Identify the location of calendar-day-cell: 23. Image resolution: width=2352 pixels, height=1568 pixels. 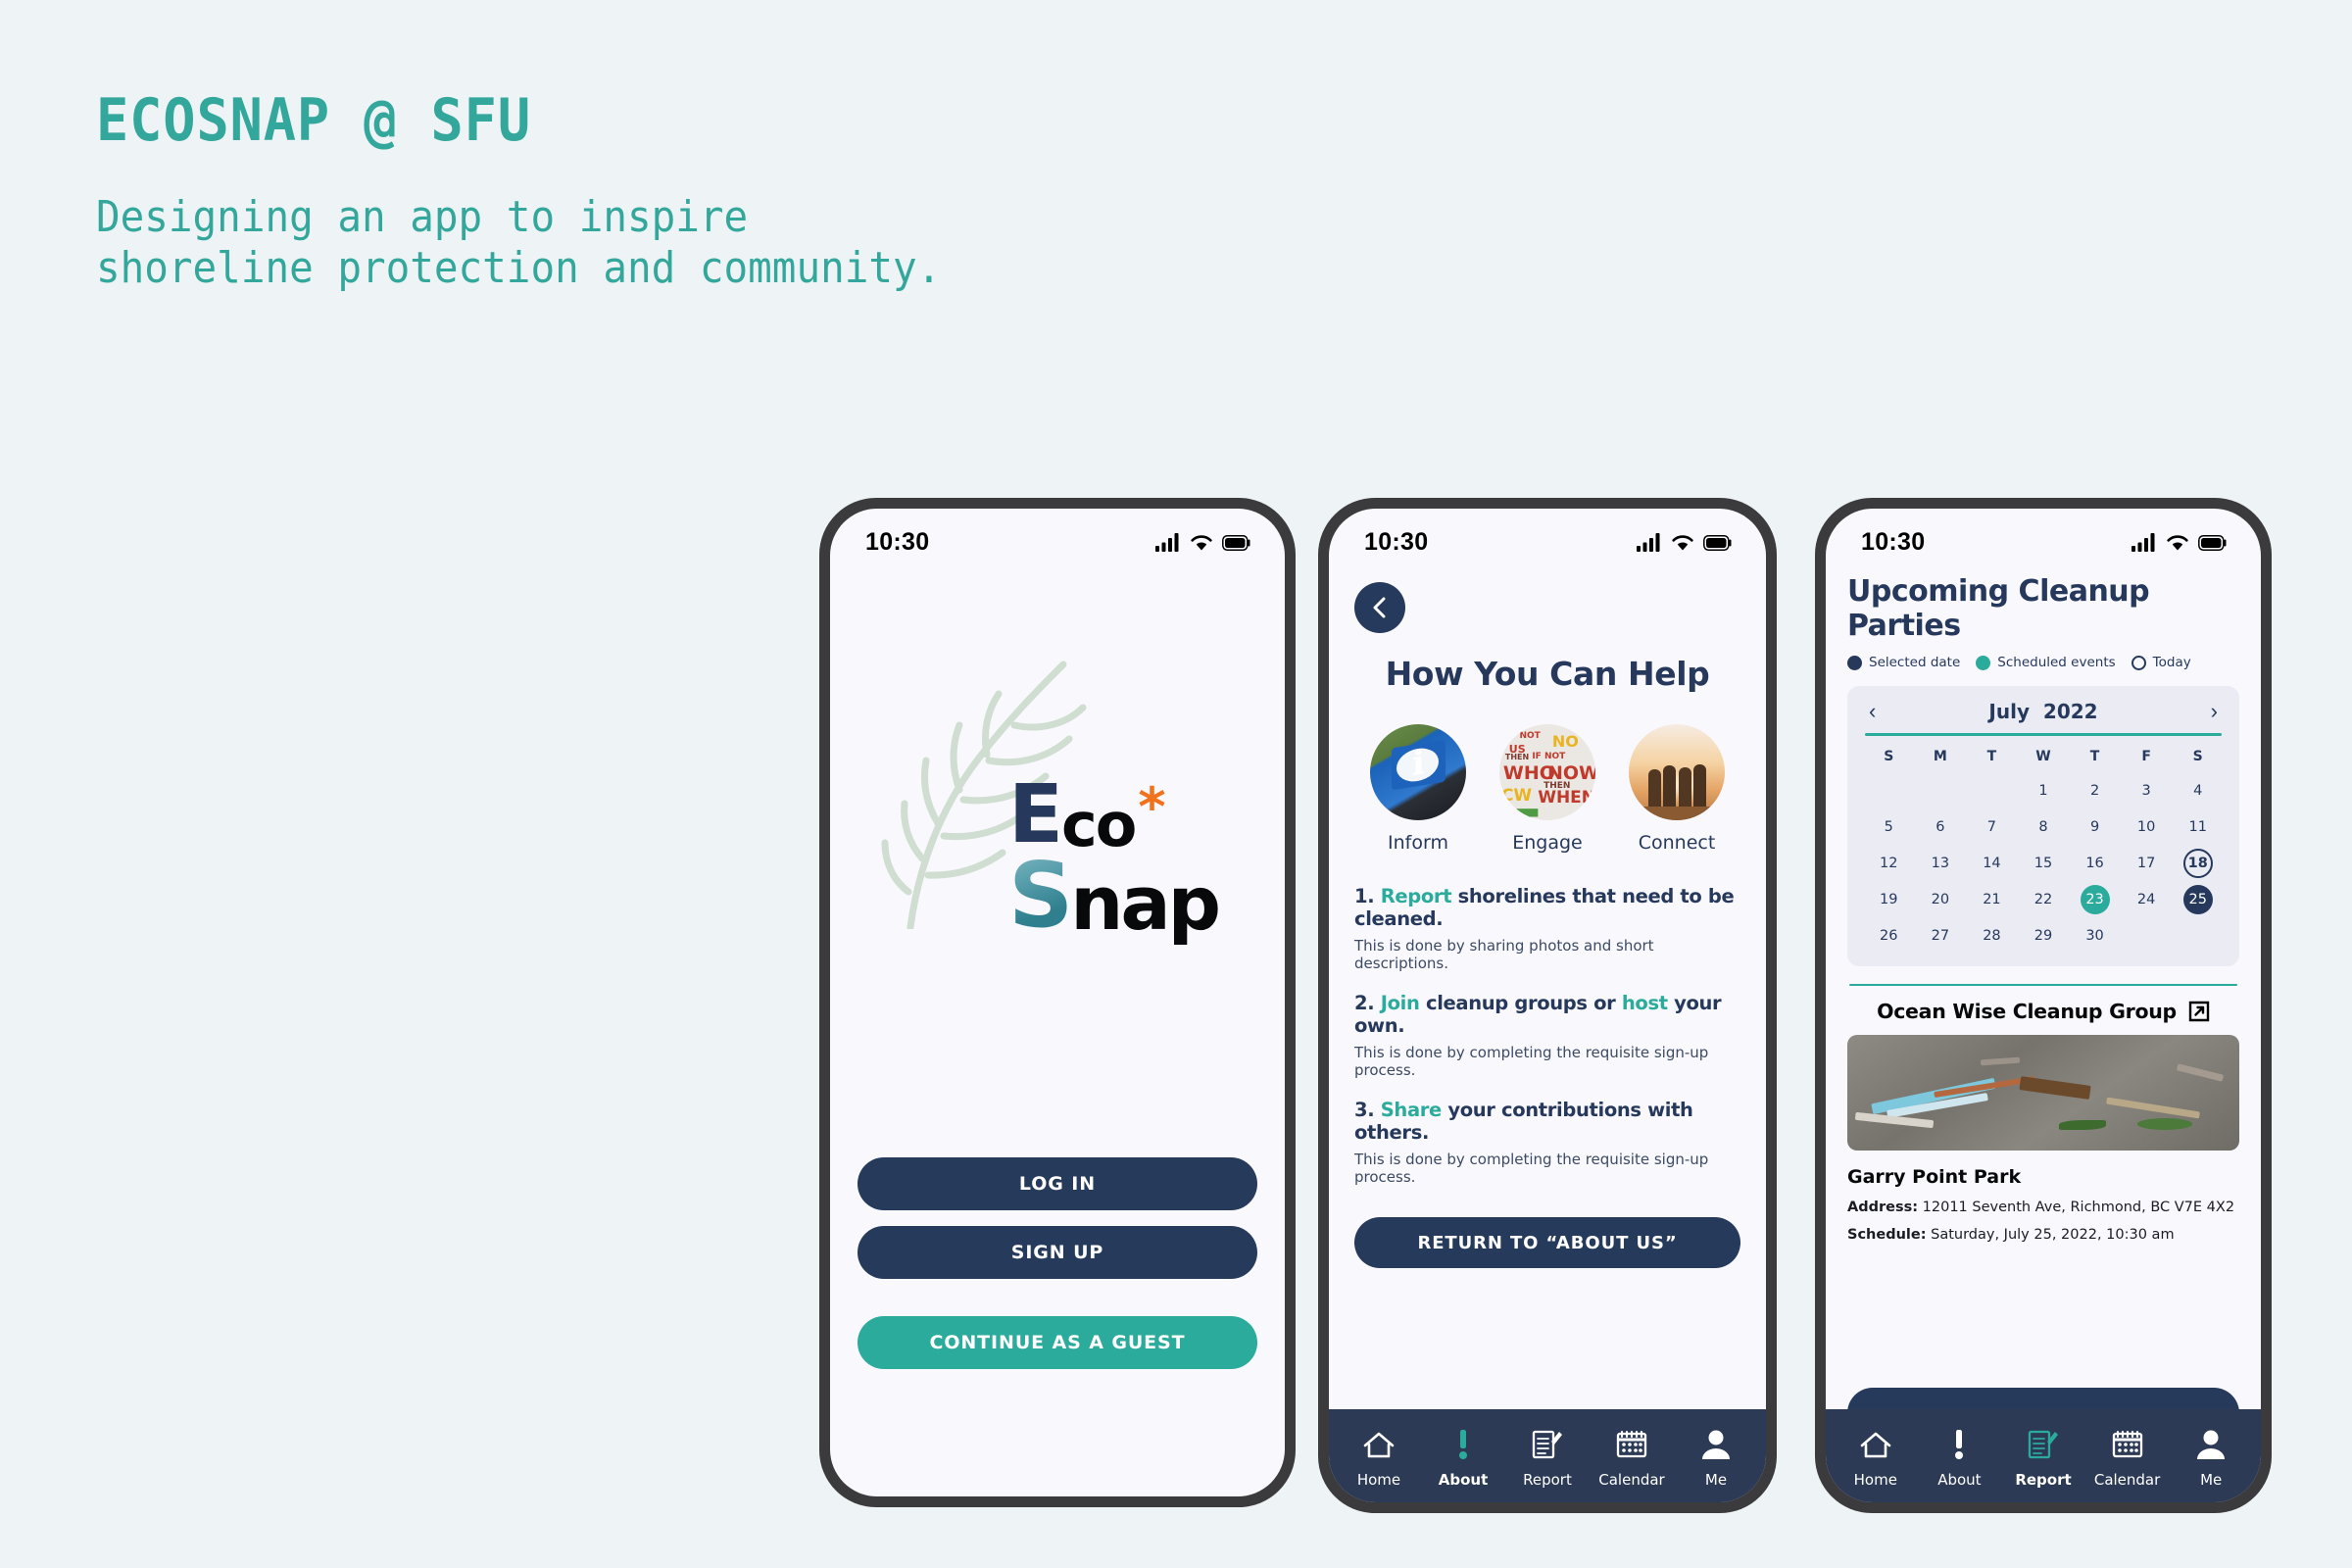
(2095, 899).